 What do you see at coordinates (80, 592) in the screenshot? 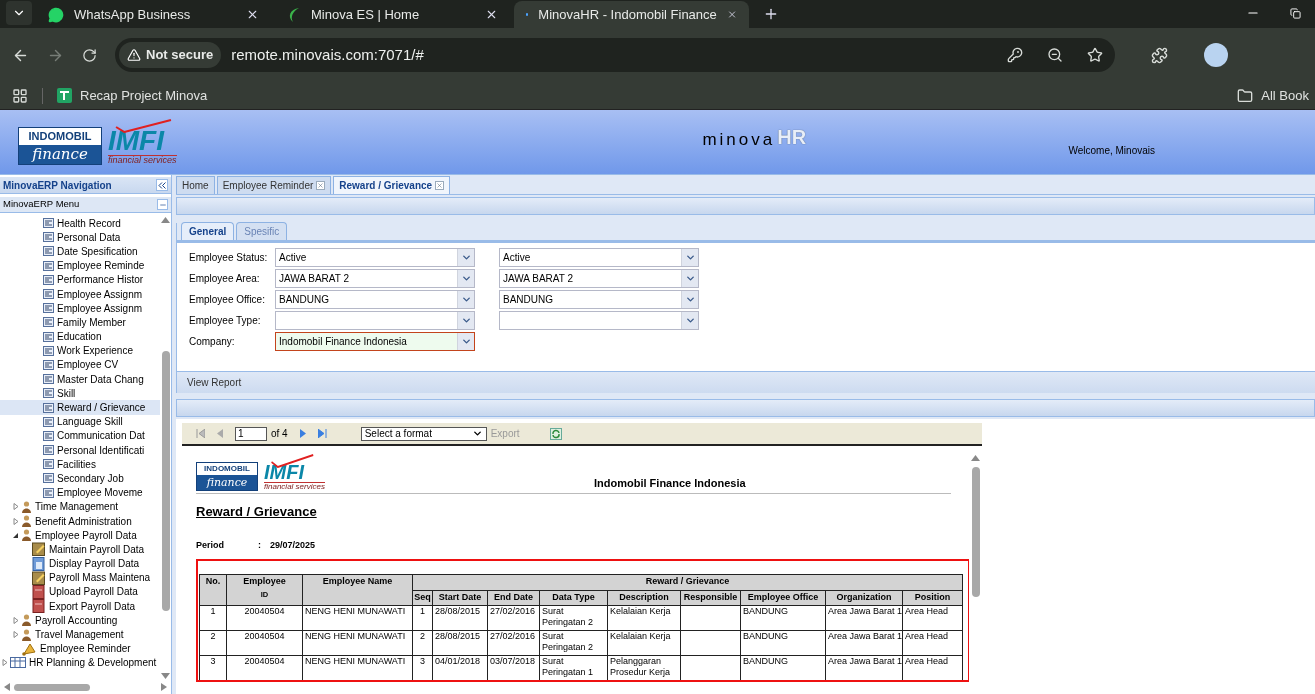
I see `tree-item: Upload Payroll Data` at bounding box center [80, 592].